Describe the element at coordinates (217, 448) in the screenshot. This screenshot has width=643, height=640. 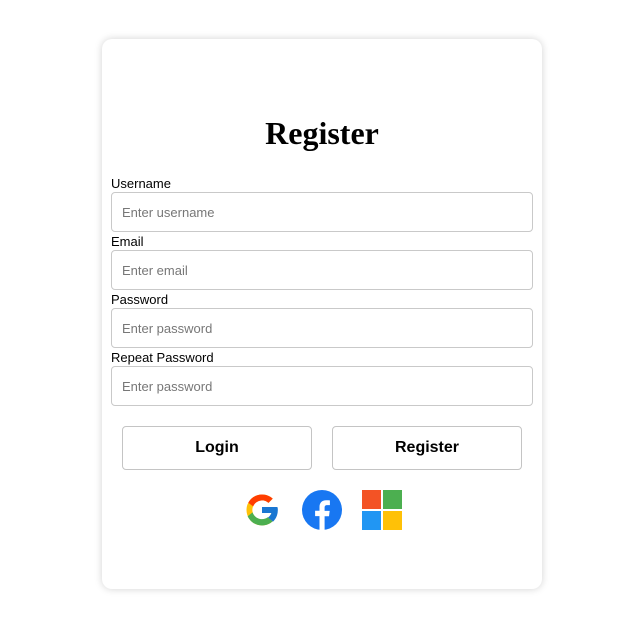
I see `login-button: Login` at that location.